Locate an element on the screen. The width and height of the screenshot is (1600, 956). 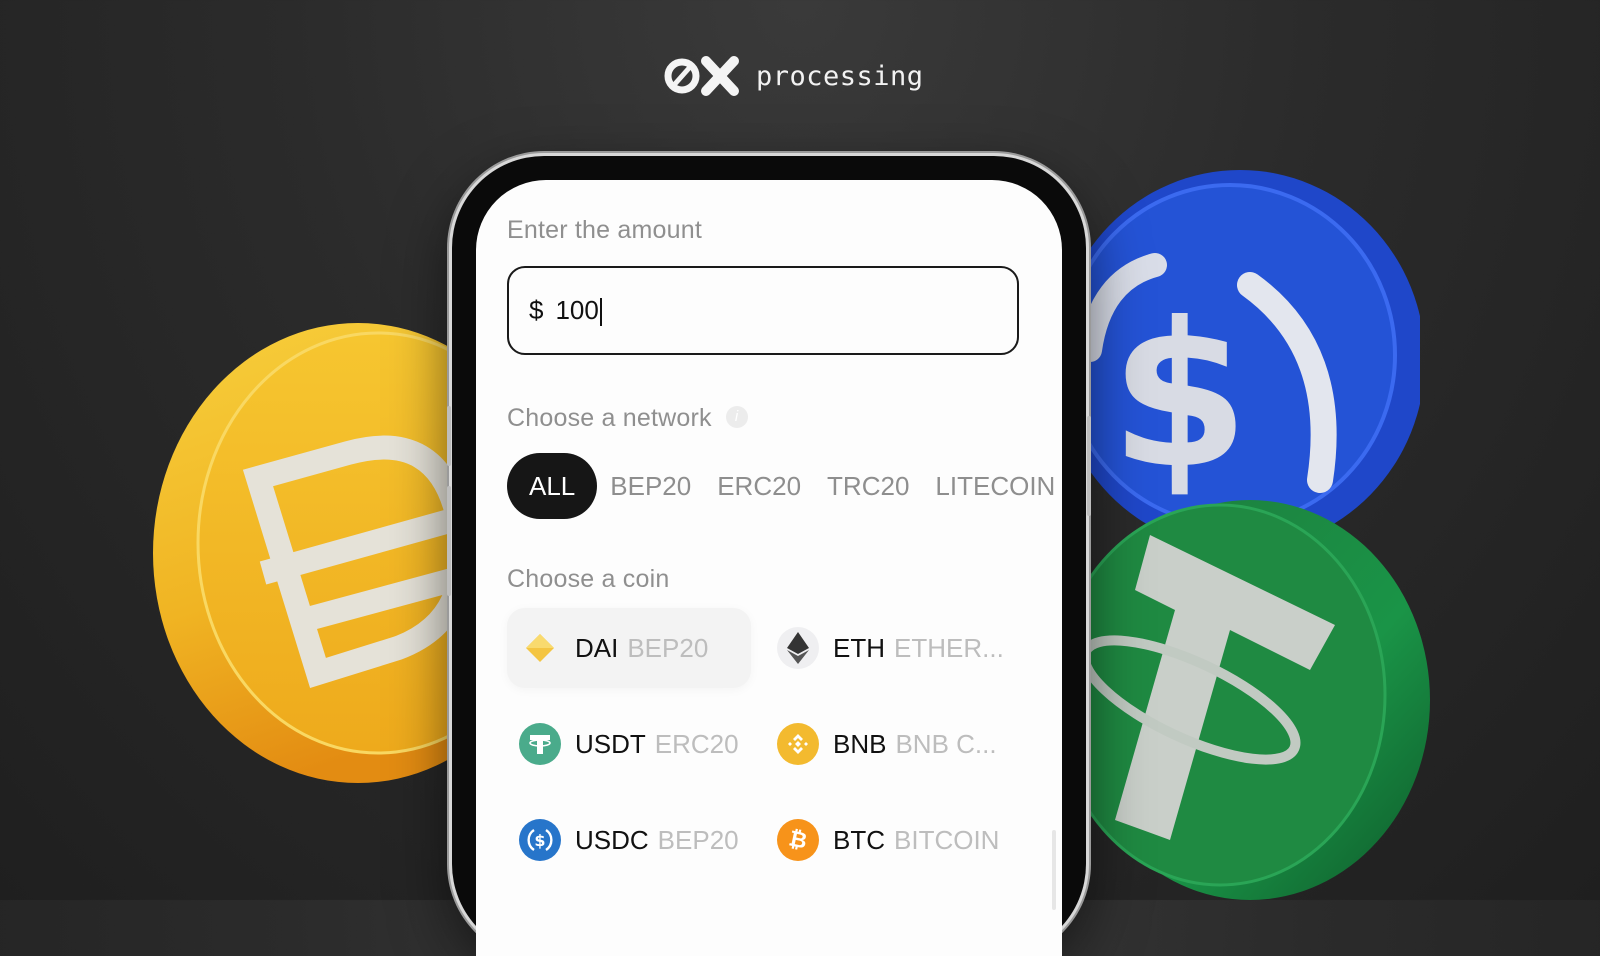
coin-symbol: ETH is located at coordinates (859, 647).